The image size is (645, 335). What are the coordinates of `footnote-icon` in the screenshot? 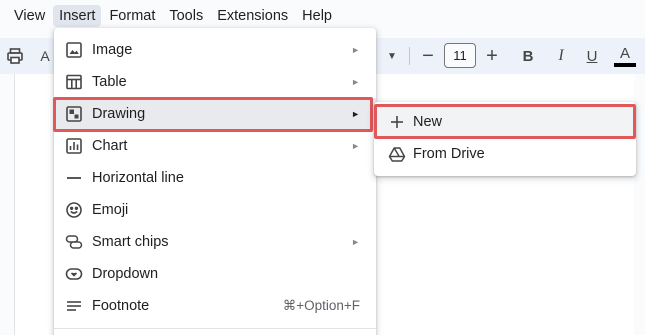 It's located at (74, 306).